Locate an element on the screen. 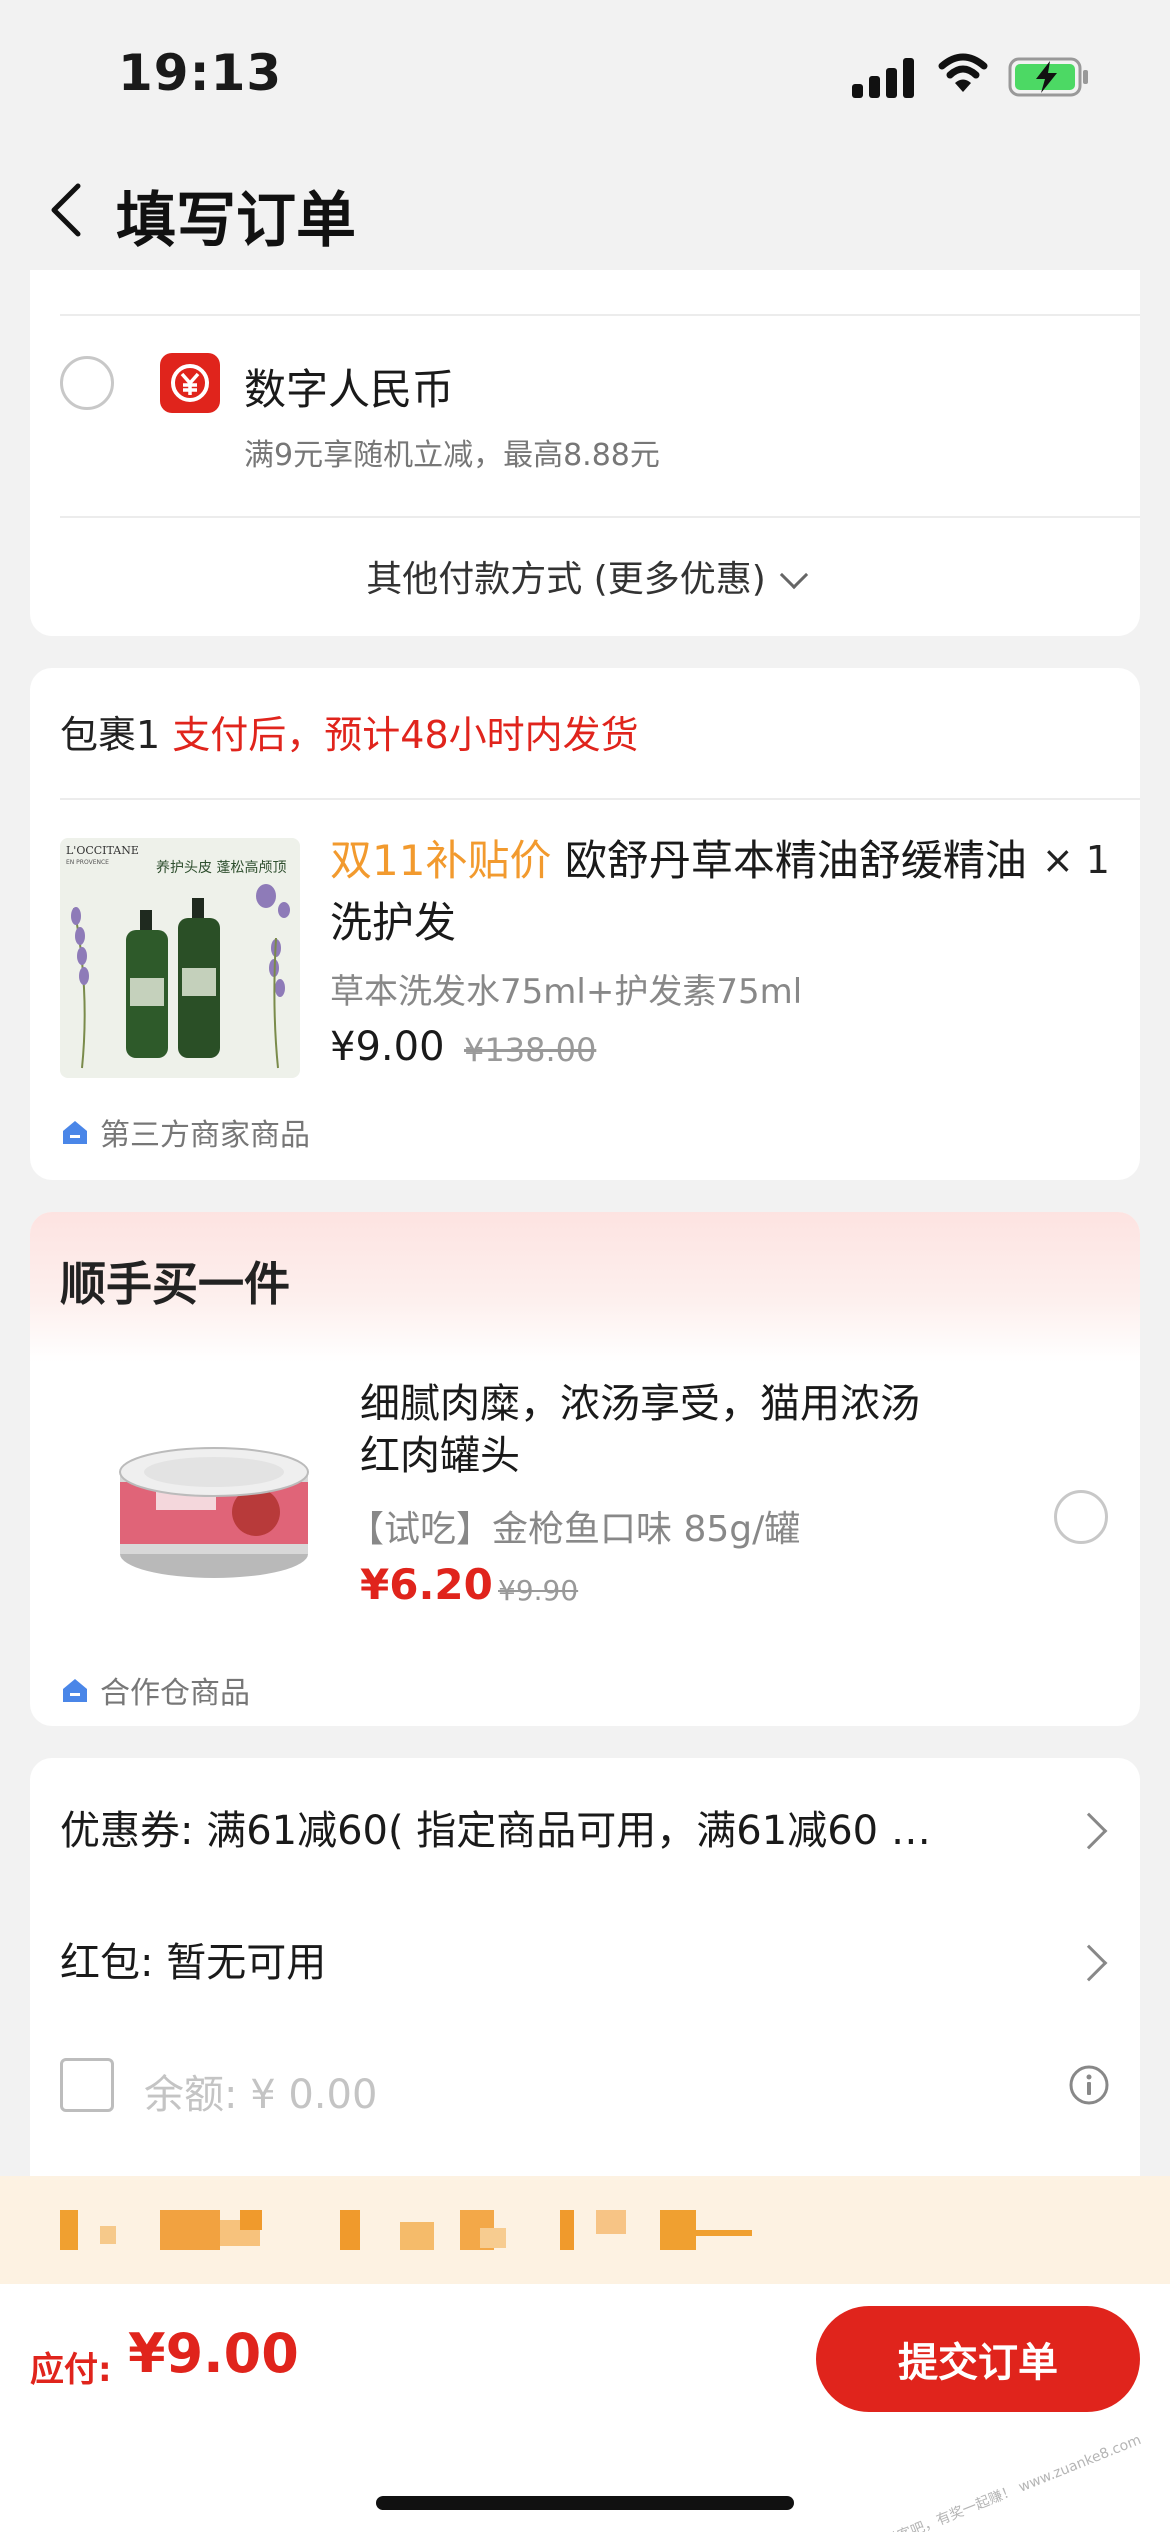  addon-product-name: 细腻肉糜，浓汤享受，猫用浓汤红肉罐头 is located at coordinates (640, 1430).